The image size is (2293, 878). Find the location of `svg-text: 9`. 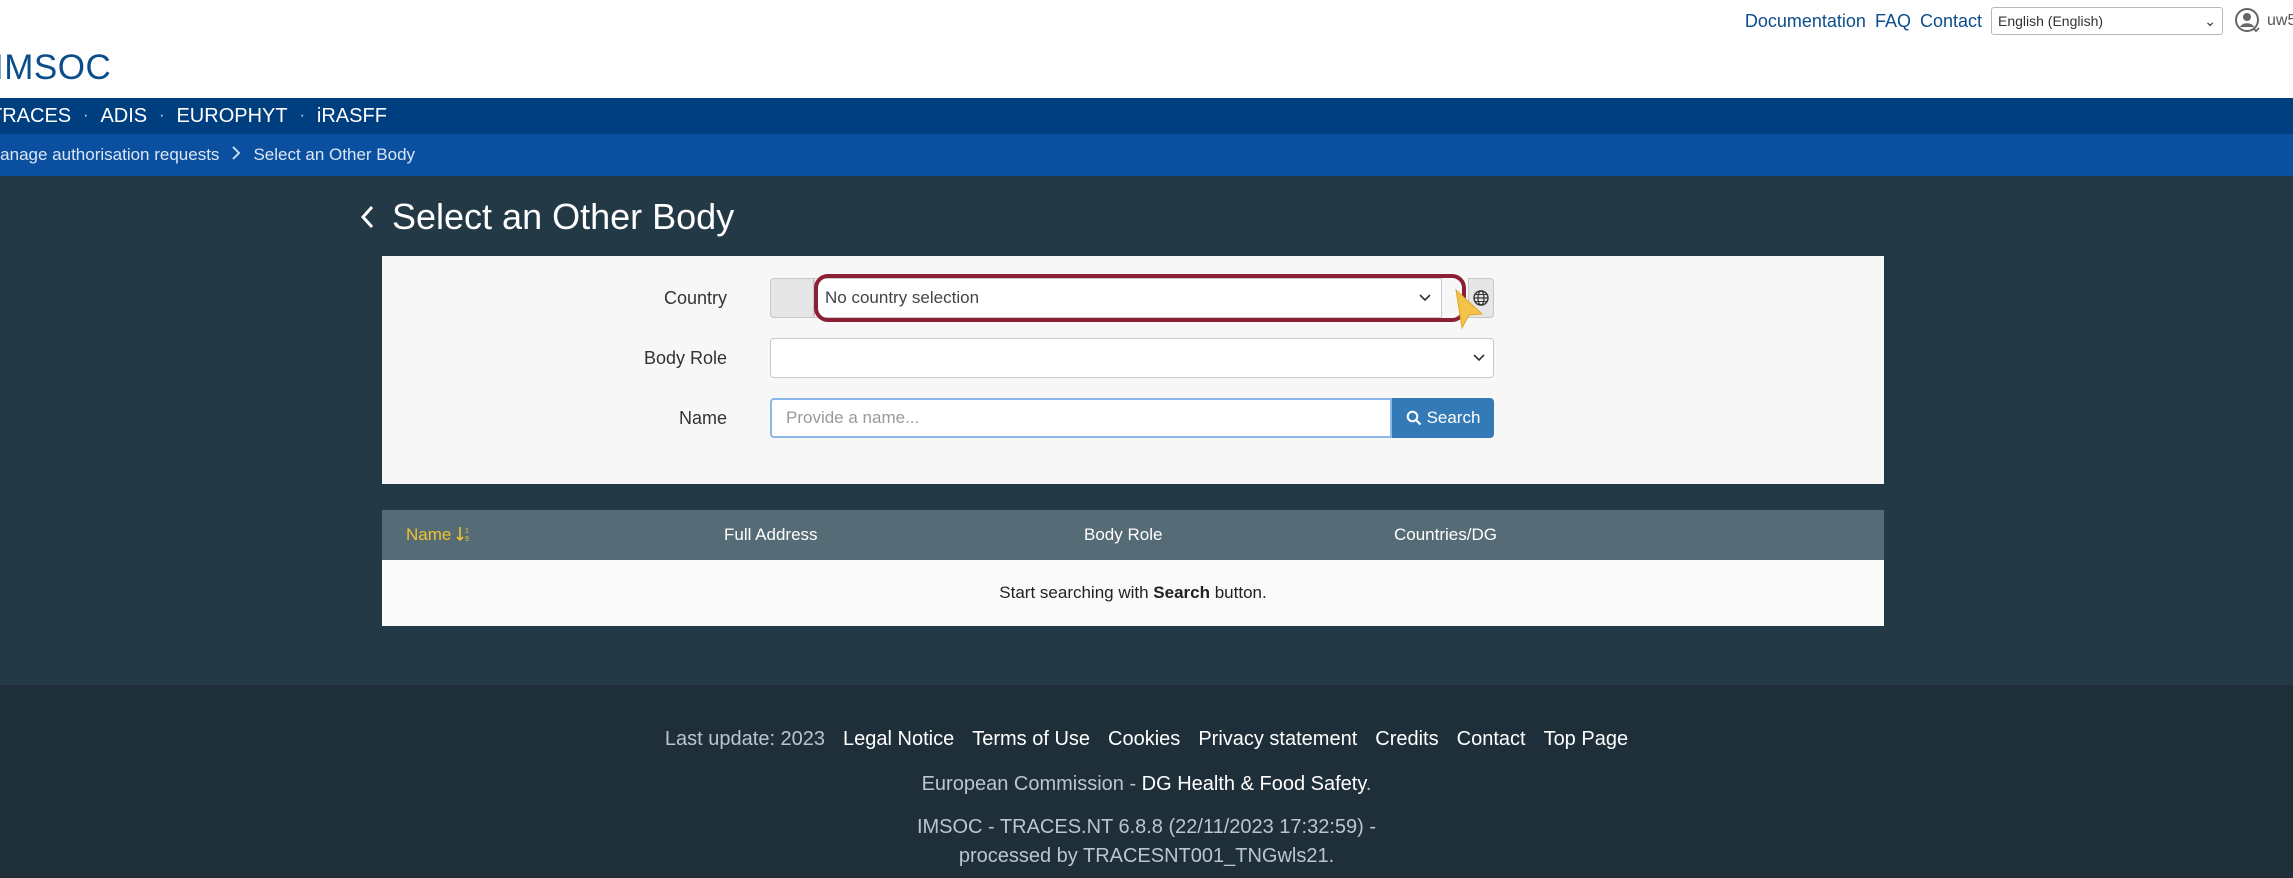

svg-text: 9 is located at coordinates (467, 539).